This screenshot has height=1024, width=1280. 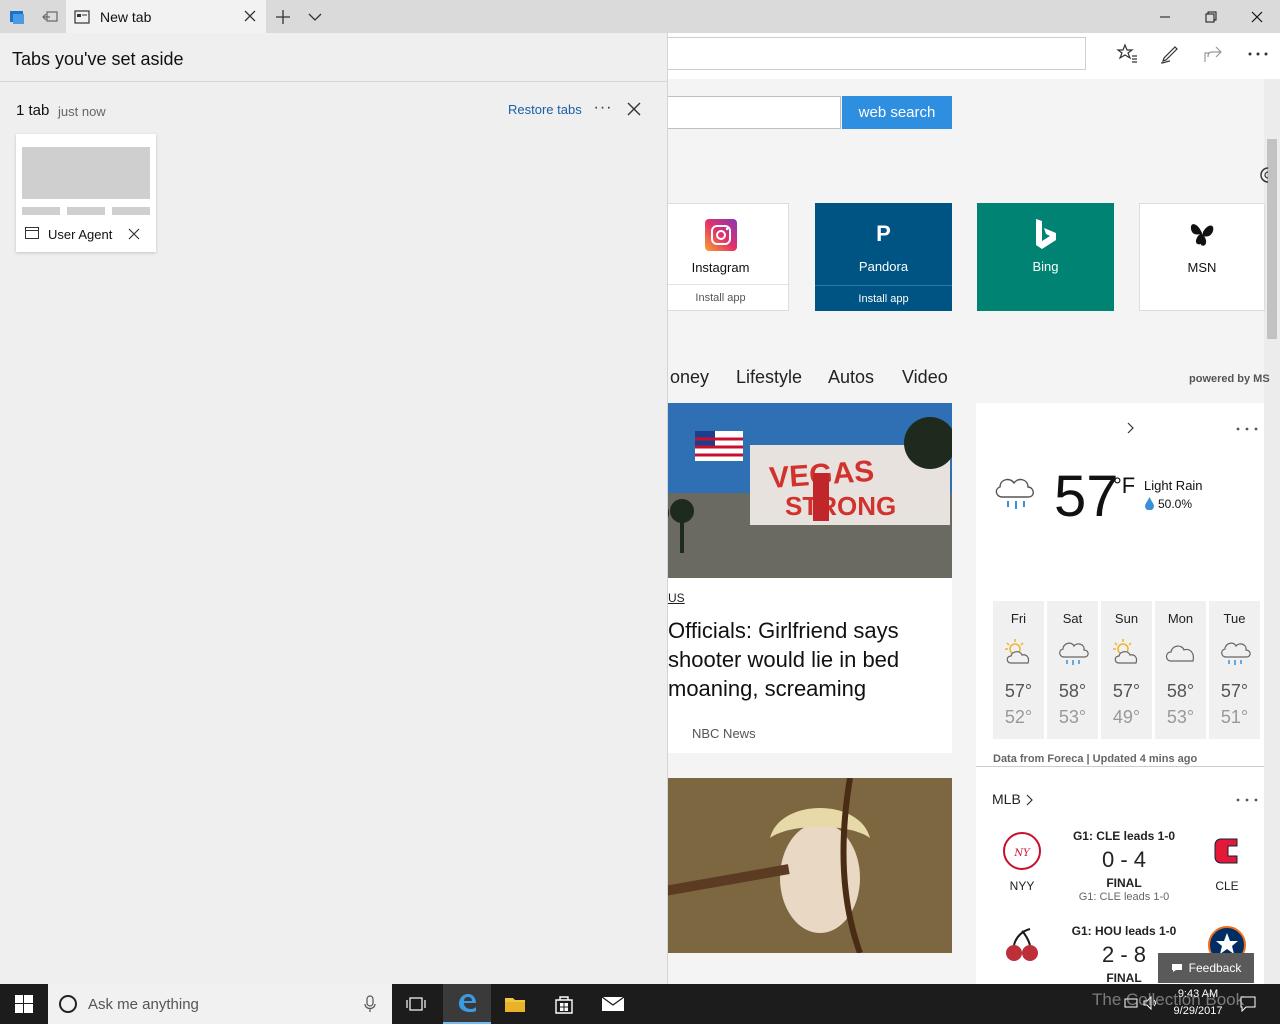 I want to click on set-tabs-aside-icon, so click(x=49, y=16).